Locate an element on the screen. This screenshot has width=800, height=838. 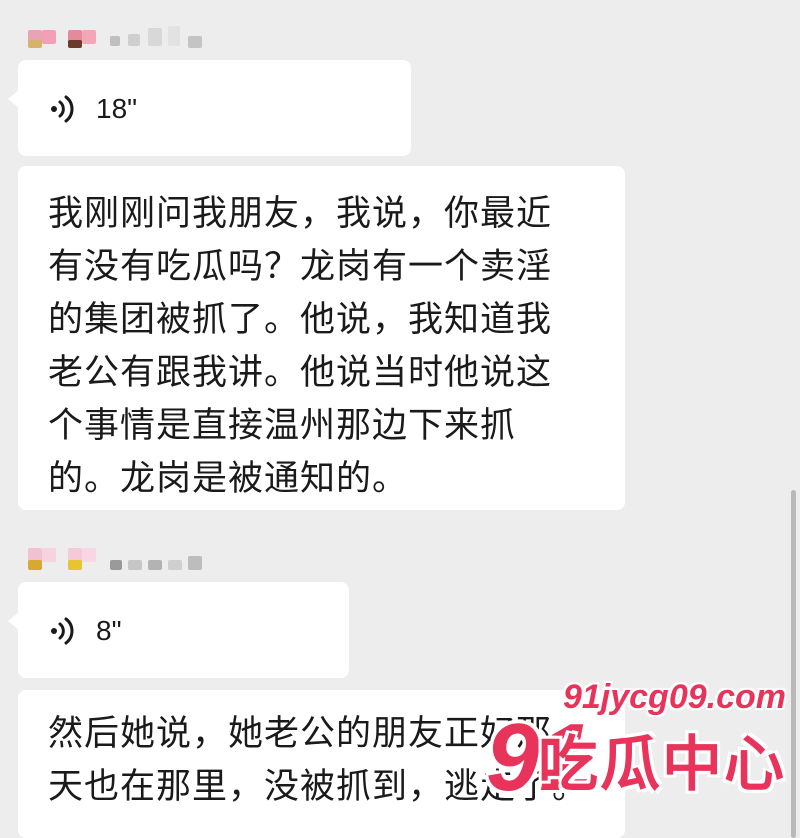
voice-message-bubble: 18" is located at coordinates (209, 108).